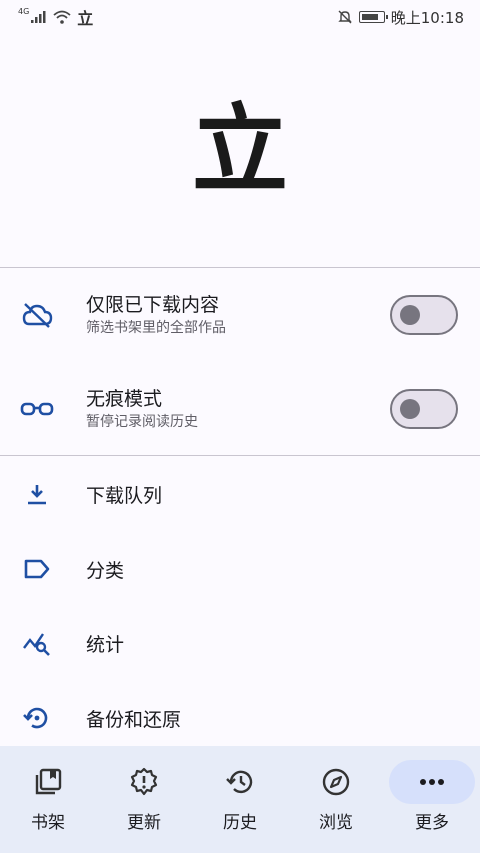 Image resolution: width=480 pixels, height=853 pixels. I want to click on nav-history: 历史, so click(240, 799).